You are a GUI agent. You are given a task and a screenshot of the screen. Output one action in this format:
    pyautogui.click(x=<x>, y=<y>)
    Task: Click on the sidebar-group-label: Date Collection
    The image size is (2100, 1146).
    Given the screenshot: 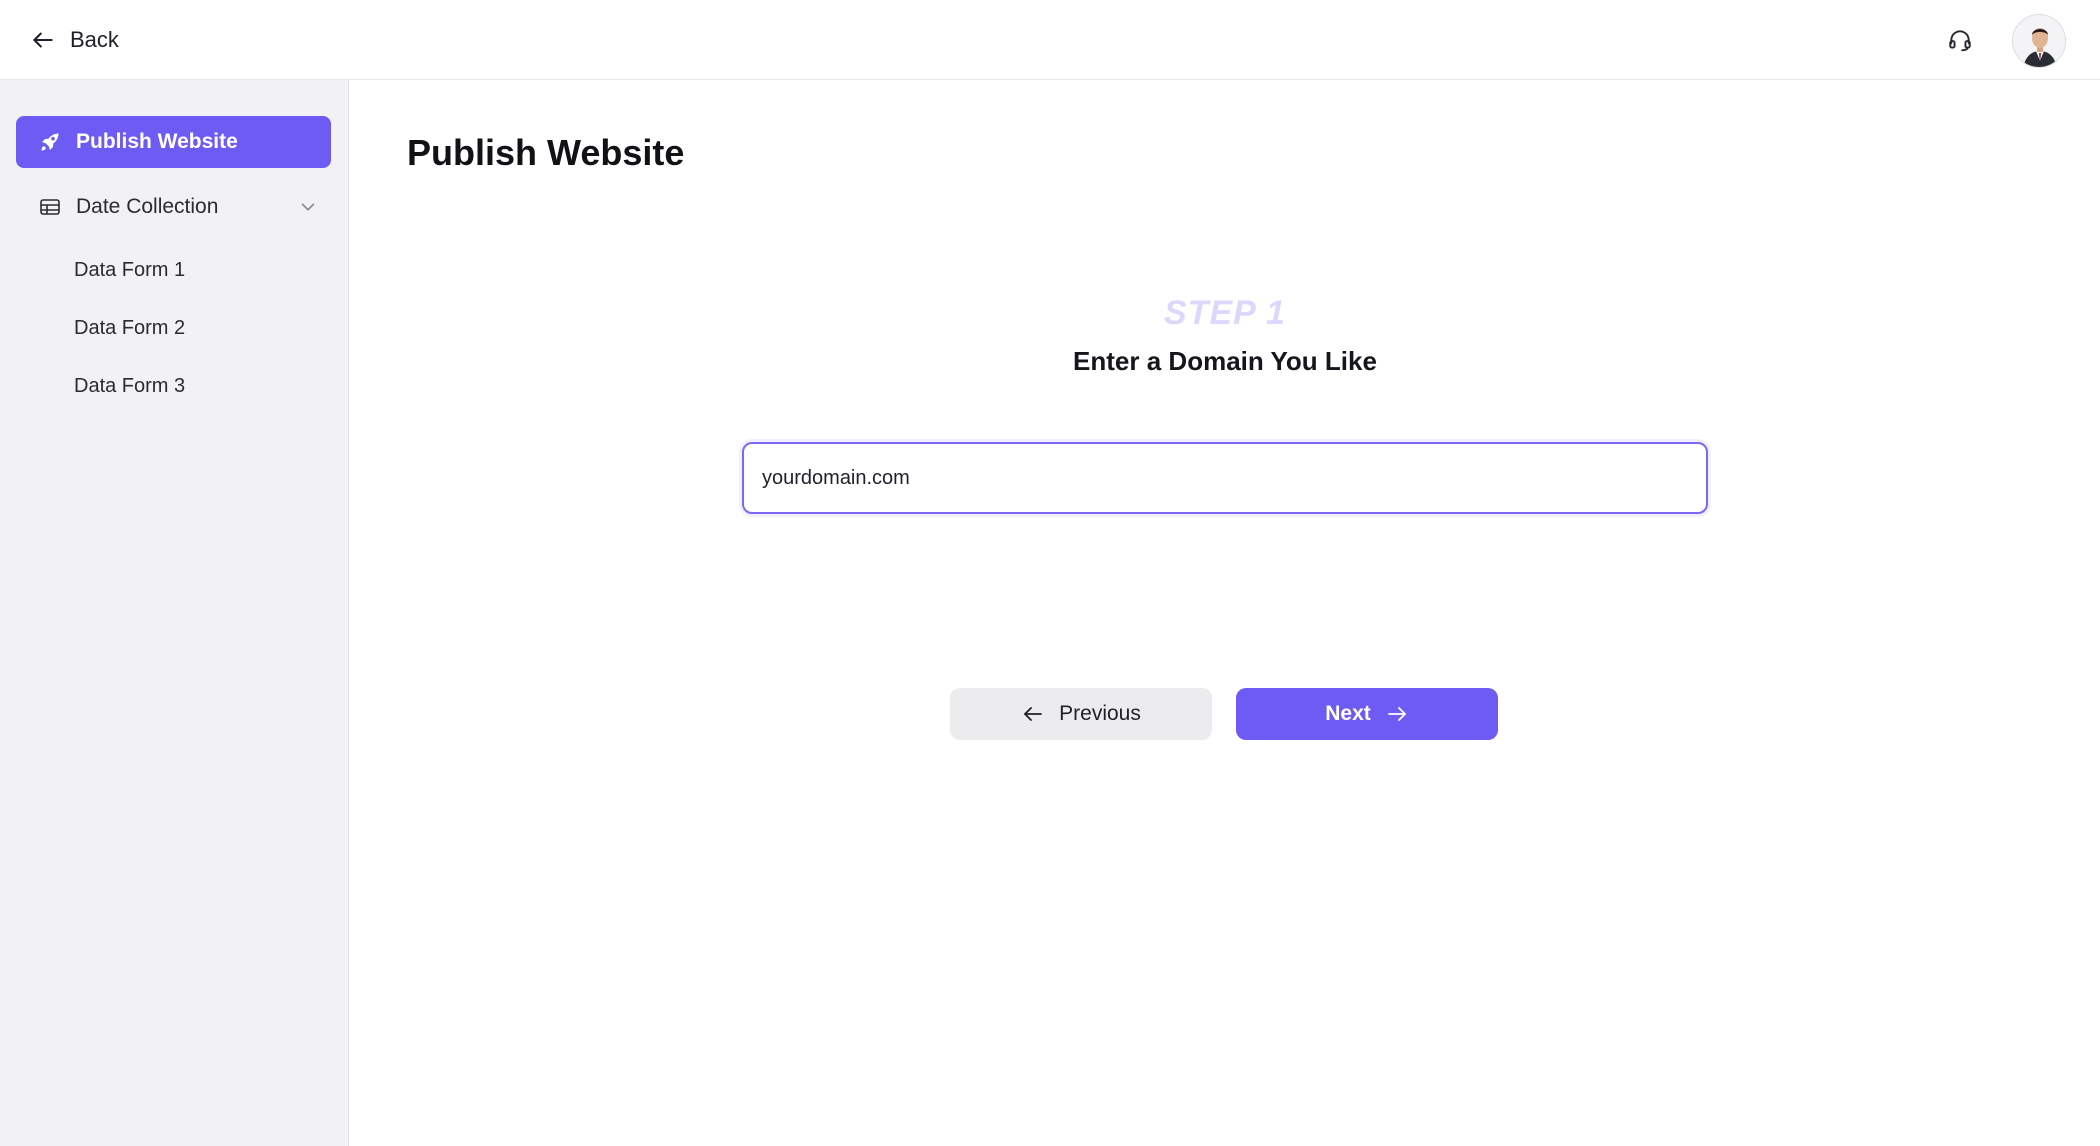 What is the action you would take?
    pyautogui.click(x=147, y=206)
    